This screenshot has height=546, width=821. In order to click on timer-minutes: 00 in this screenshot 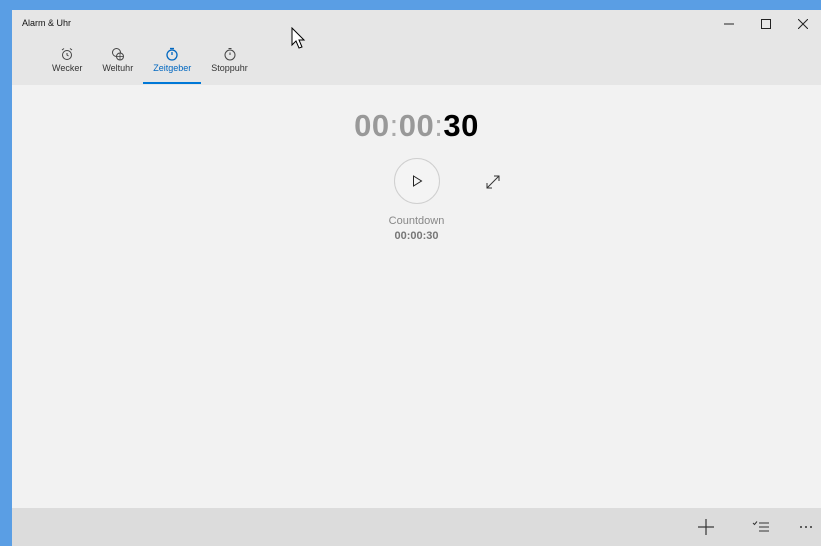, I will do `click(416, 125)`.